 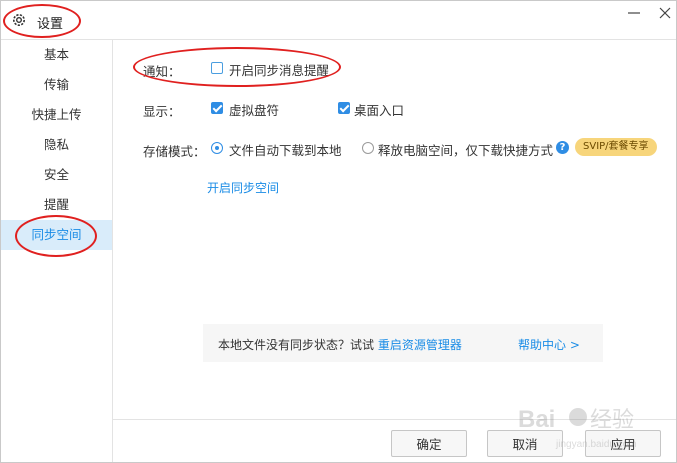 I want to click on free-space-radio, so click(x=368, y=148).